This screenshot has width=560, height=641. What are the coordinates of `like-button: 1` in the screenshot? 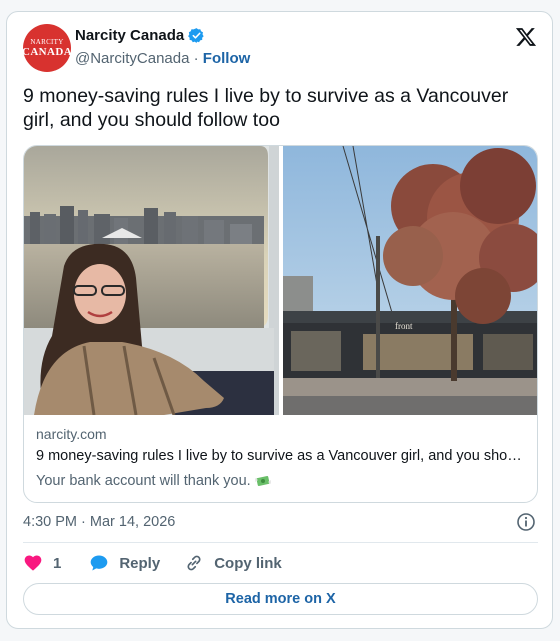 It's located at (42, 563).